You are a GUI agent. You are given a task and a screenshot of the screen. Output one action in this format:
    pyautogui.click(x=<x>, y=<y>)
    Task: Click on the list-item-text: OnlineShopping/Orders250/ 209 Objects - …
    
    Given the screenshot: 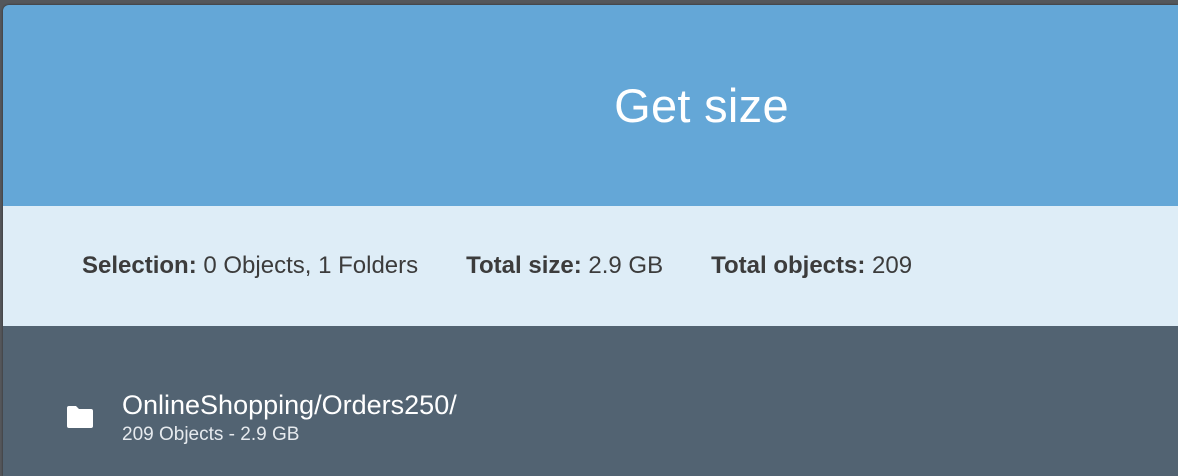 What is the action you would take?
    pyautogui.click(x=289, y=418)
    